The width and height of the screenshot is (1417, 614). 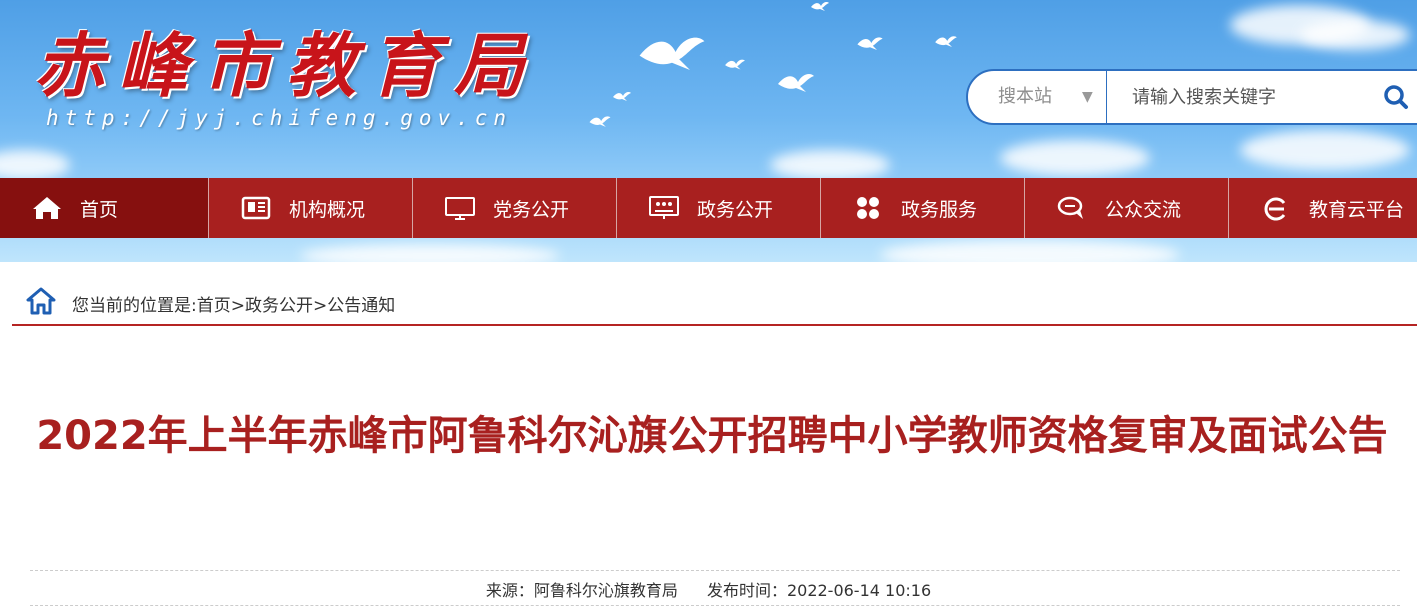 What do you see at coordinates (233, 303) in the screenshot?
I see `breadcrumb-text: 您当前的位置是:首页>政务公开>公告通知` at bounding box center [233, 303].